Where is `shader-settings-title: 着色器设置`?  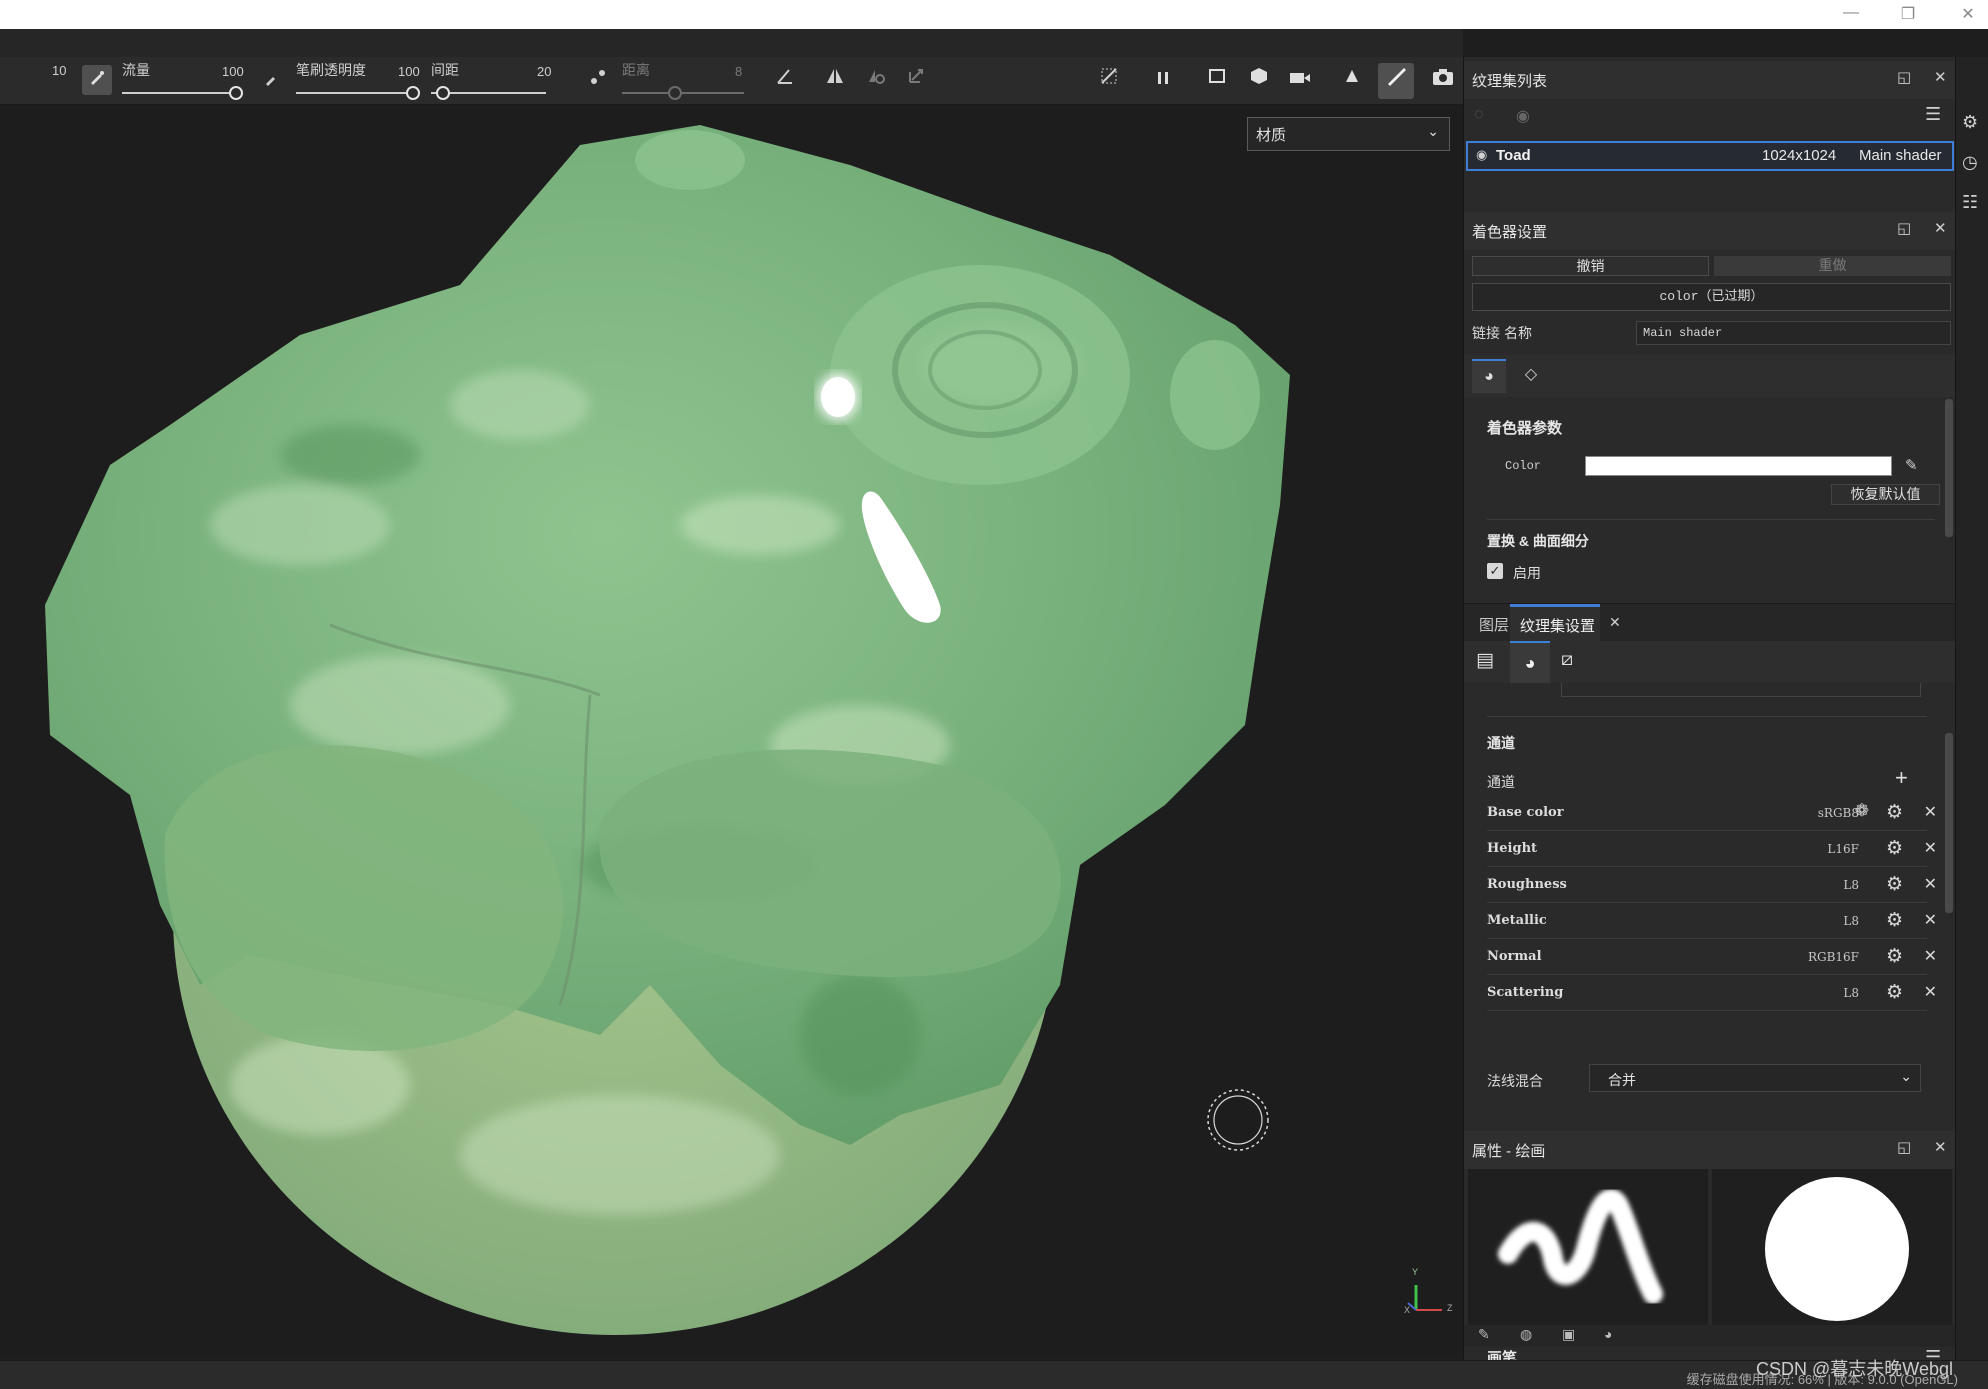 shader-settings-title: 着色器设置 is located at coordinates (1510, 232).